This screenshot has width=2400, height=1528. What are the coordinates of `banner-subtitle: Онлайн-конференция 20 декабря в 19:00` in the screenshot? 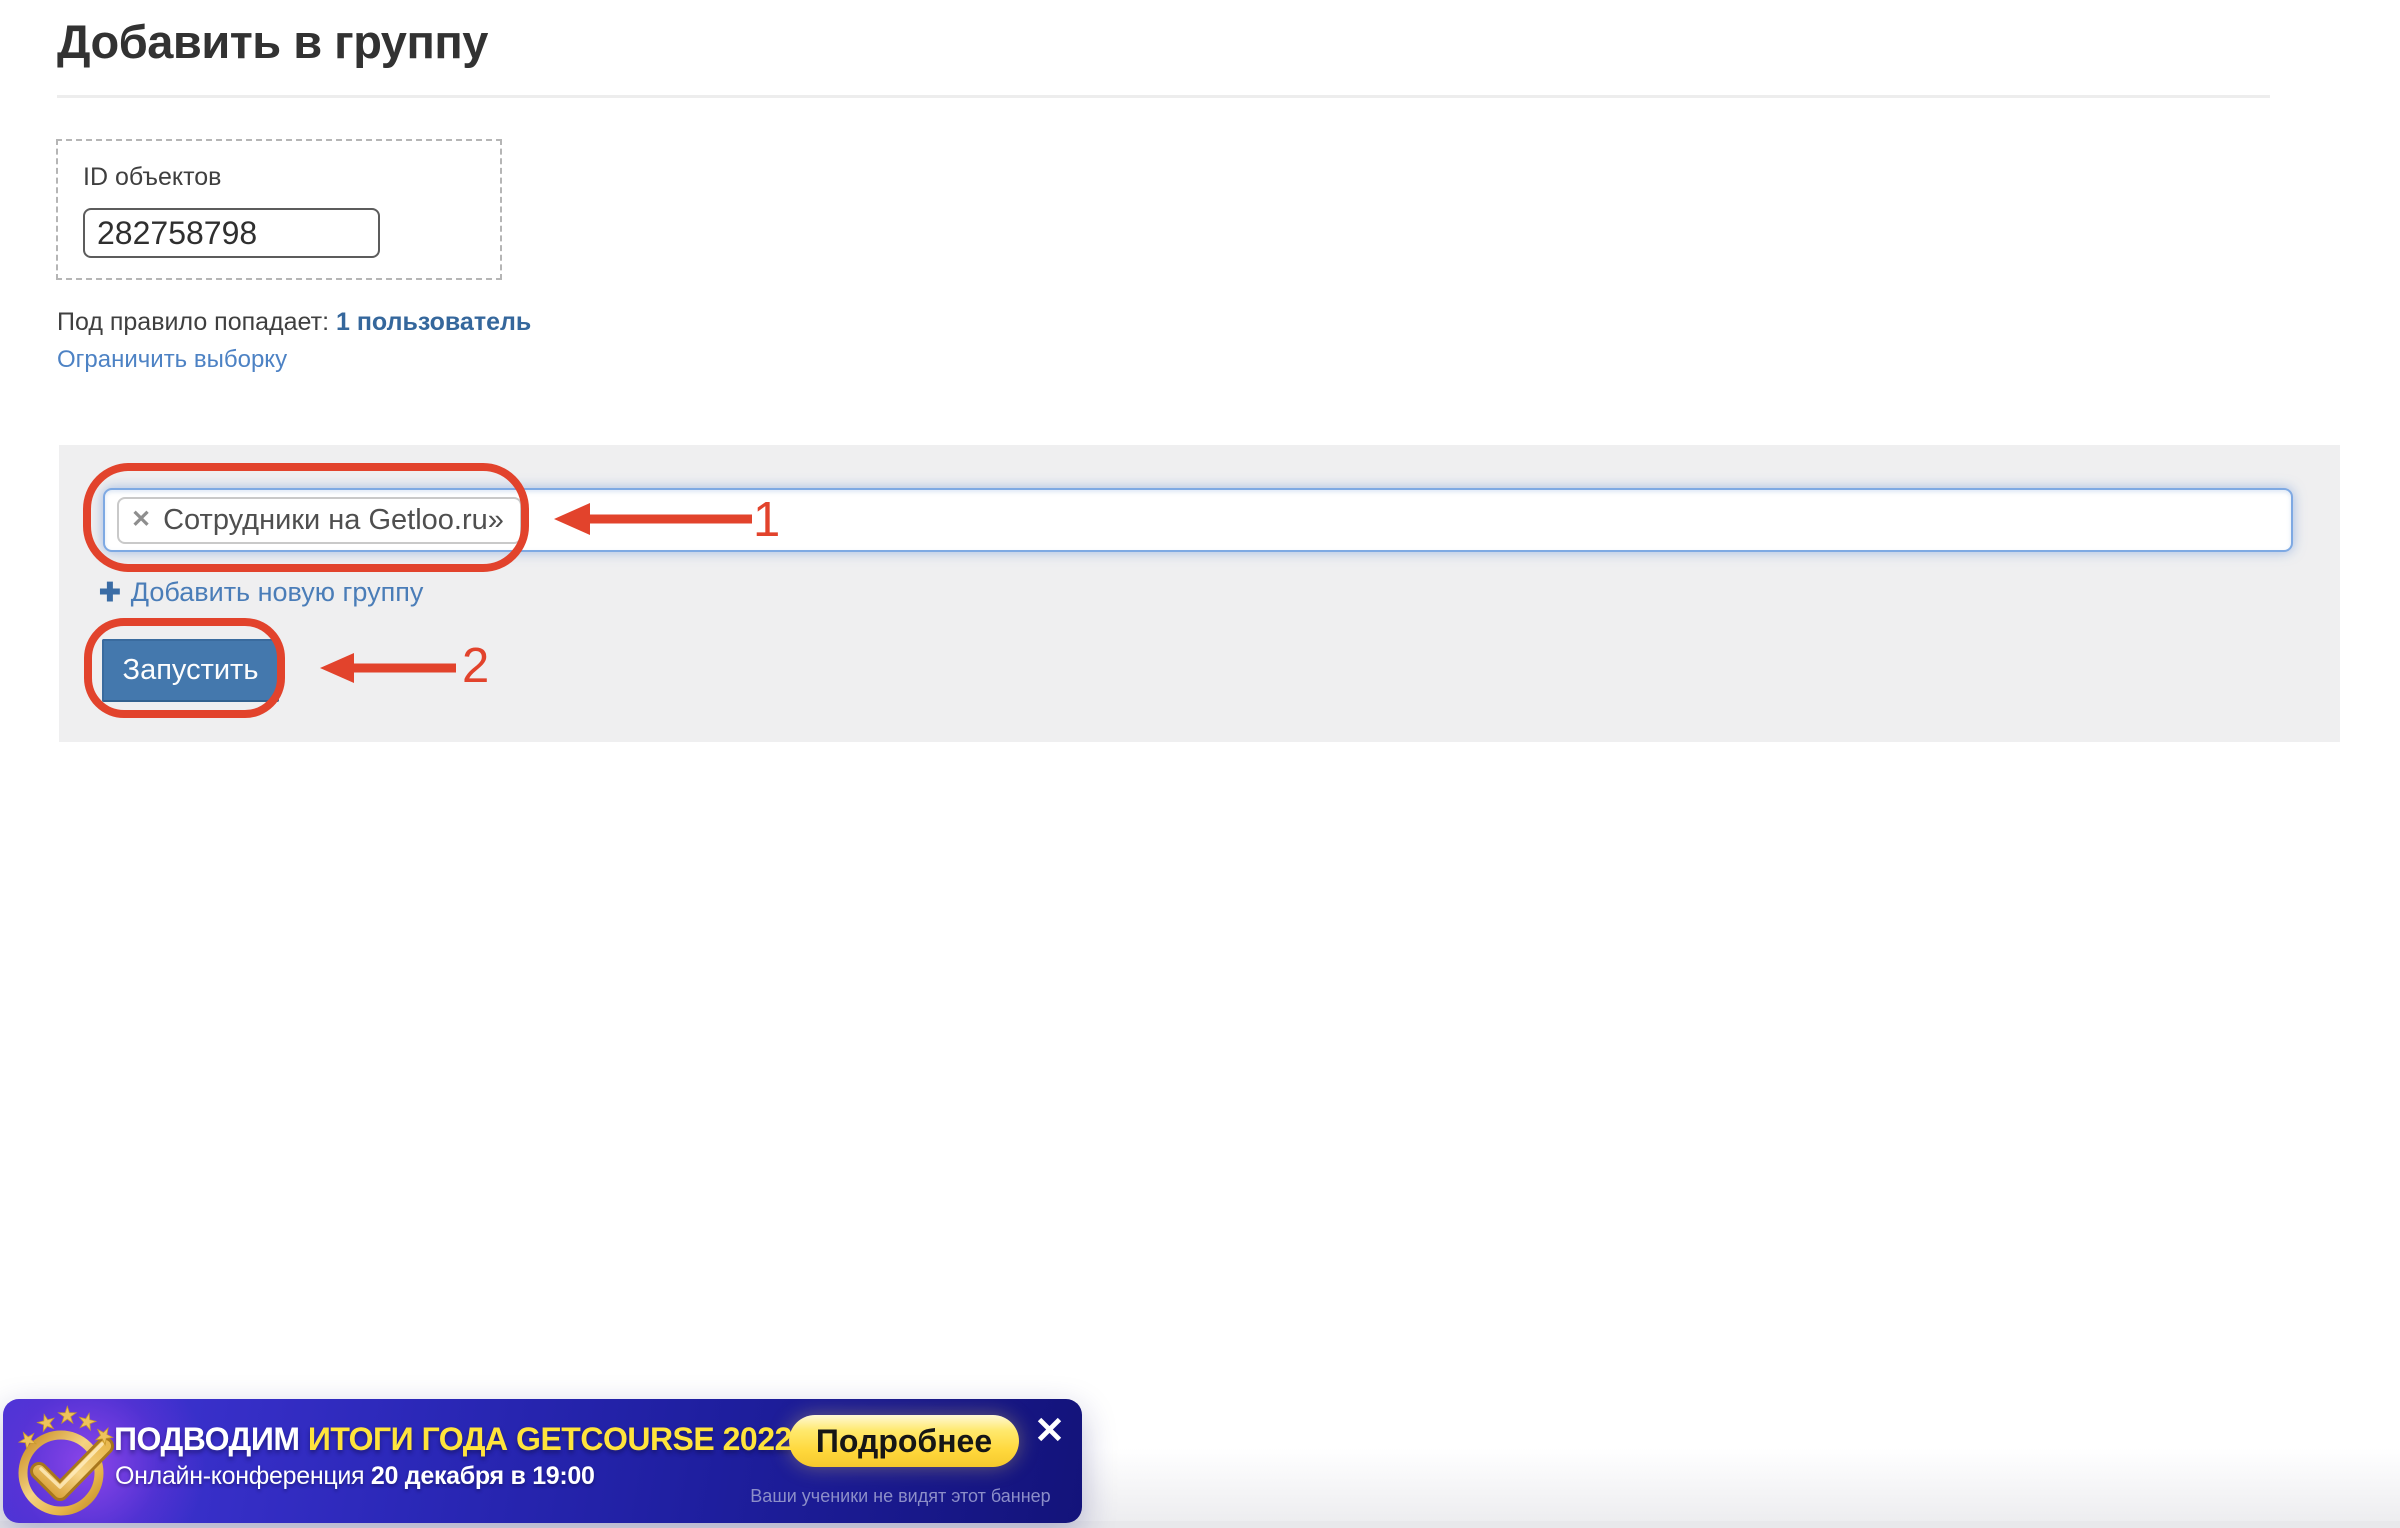 It's located at (355, 1476).